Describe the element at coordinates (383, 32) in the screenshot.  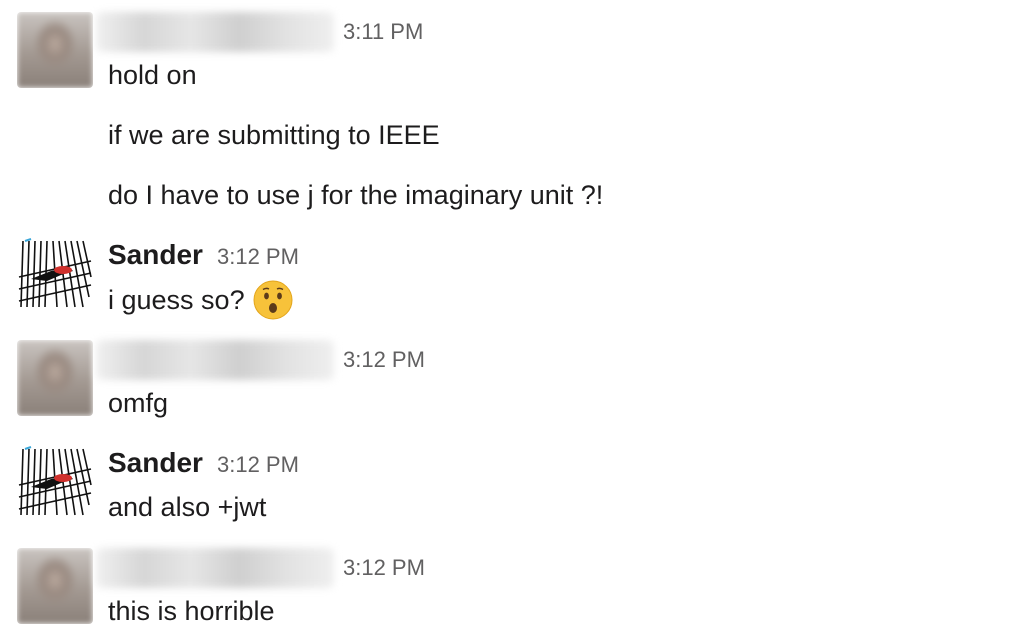
I see `message-timestamp: 3:11 PM` at that location.